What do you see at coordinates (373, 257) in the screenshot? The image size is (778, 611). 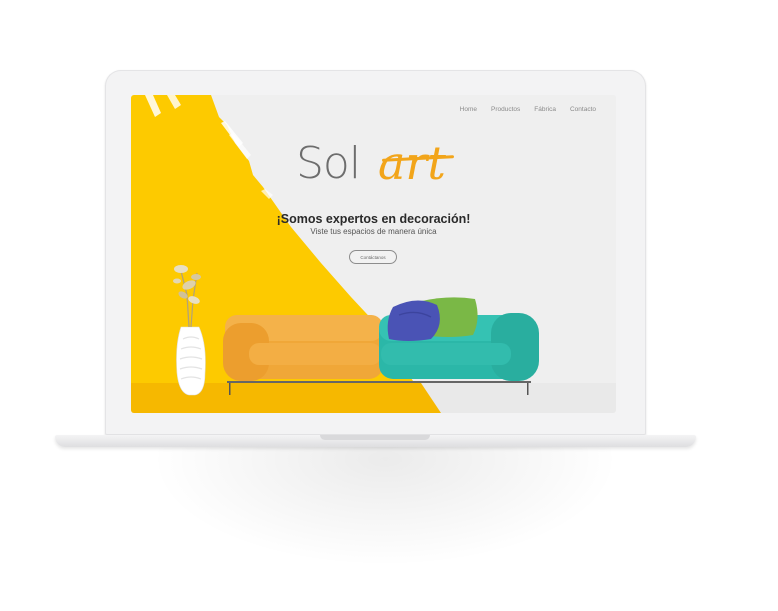 I see `contact-cta-button: Contáctanos` at bounding box center [373, 257].